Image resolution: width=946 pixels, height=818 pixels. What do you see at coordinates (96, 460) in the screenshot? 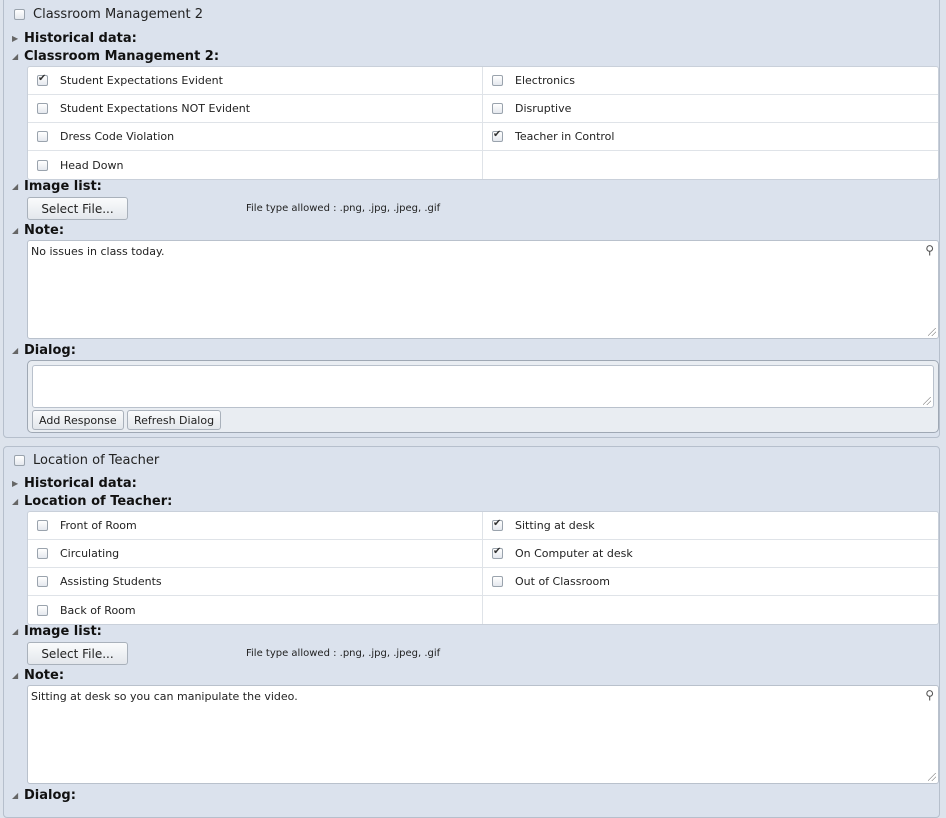
I see `section-title: Location of Teacher` at bounding box center [96, 460].